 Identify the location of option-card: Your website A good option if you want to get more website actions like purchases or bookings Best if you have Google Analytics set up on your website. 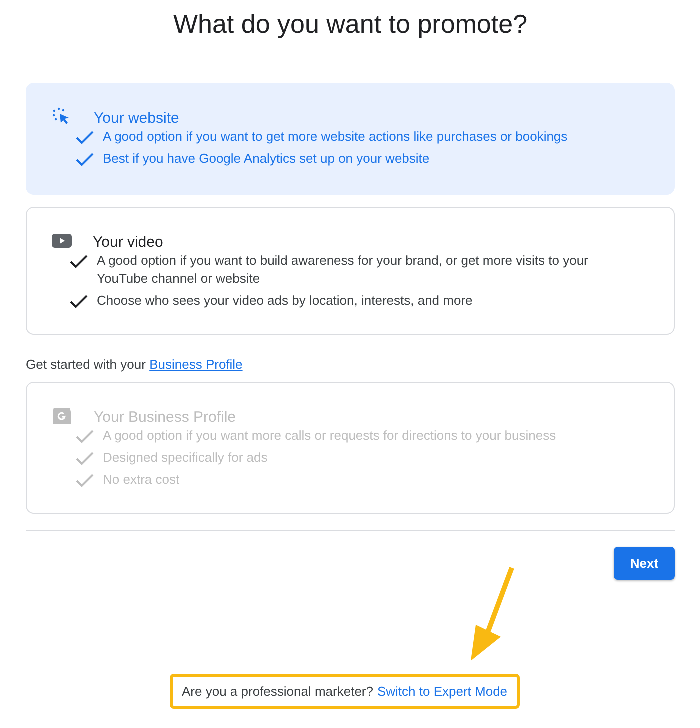
(350, 139).